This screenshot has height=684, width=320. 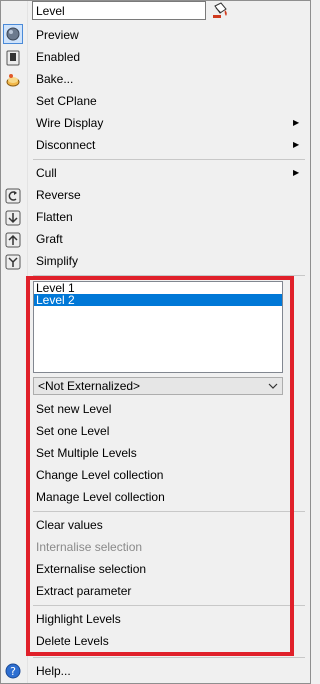 I want to click on menu-item-simplify: Simplify, so click(x=57, y=261).